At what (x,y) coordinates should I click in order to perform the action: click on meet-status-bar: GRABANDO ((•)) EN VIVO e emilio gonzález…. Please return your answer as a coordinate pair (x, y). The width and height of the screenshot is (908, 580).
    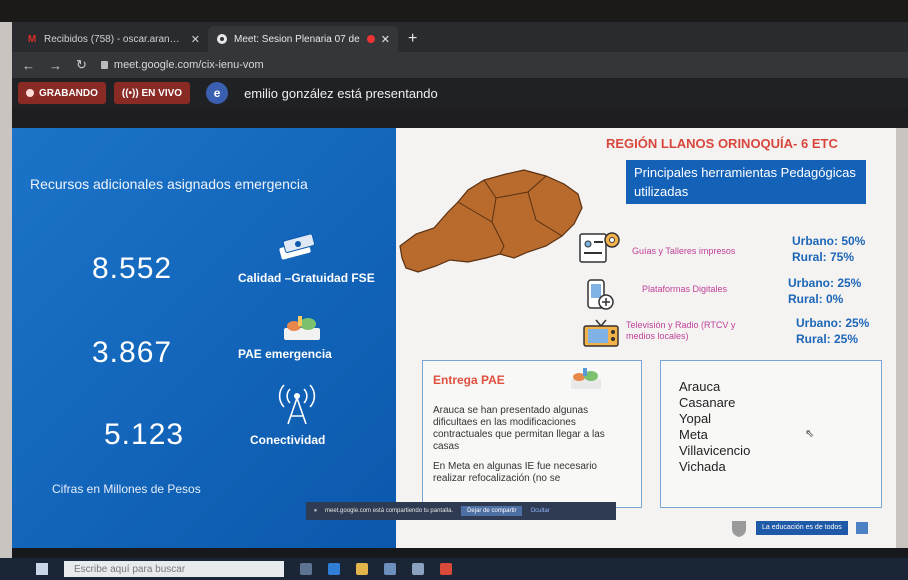
    Looking at the image, I should click on (460, 93).